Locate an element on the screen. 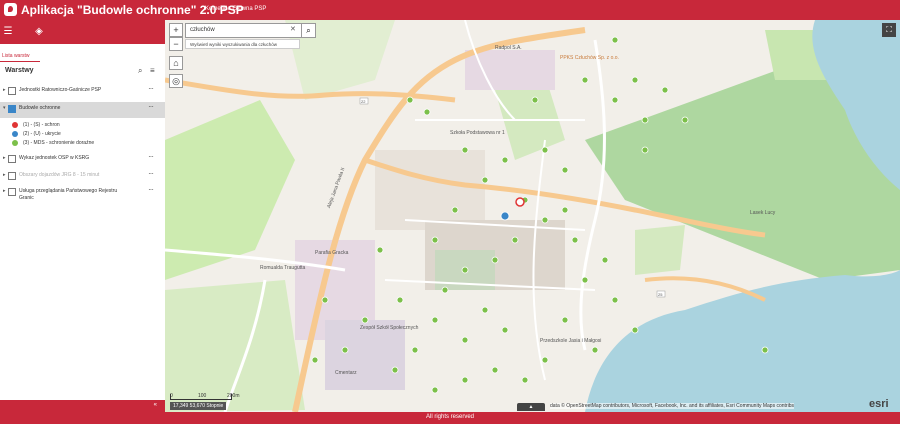 The width and height of the screenshot is (900, 424). schron-symbol-icon is located at coordinates (15, 125).